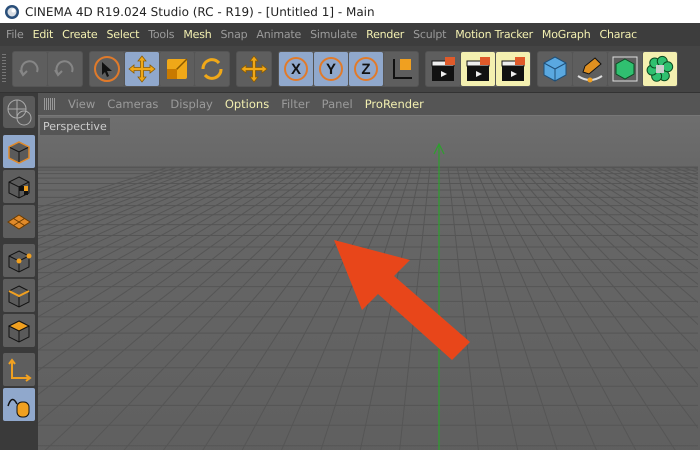  I want to click on points-mode-button, so click(19, 260).